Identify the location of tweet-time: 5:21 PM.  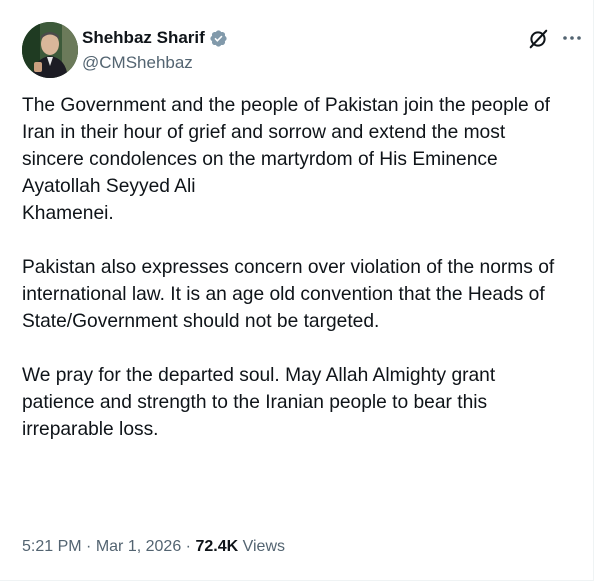
(52, 546).